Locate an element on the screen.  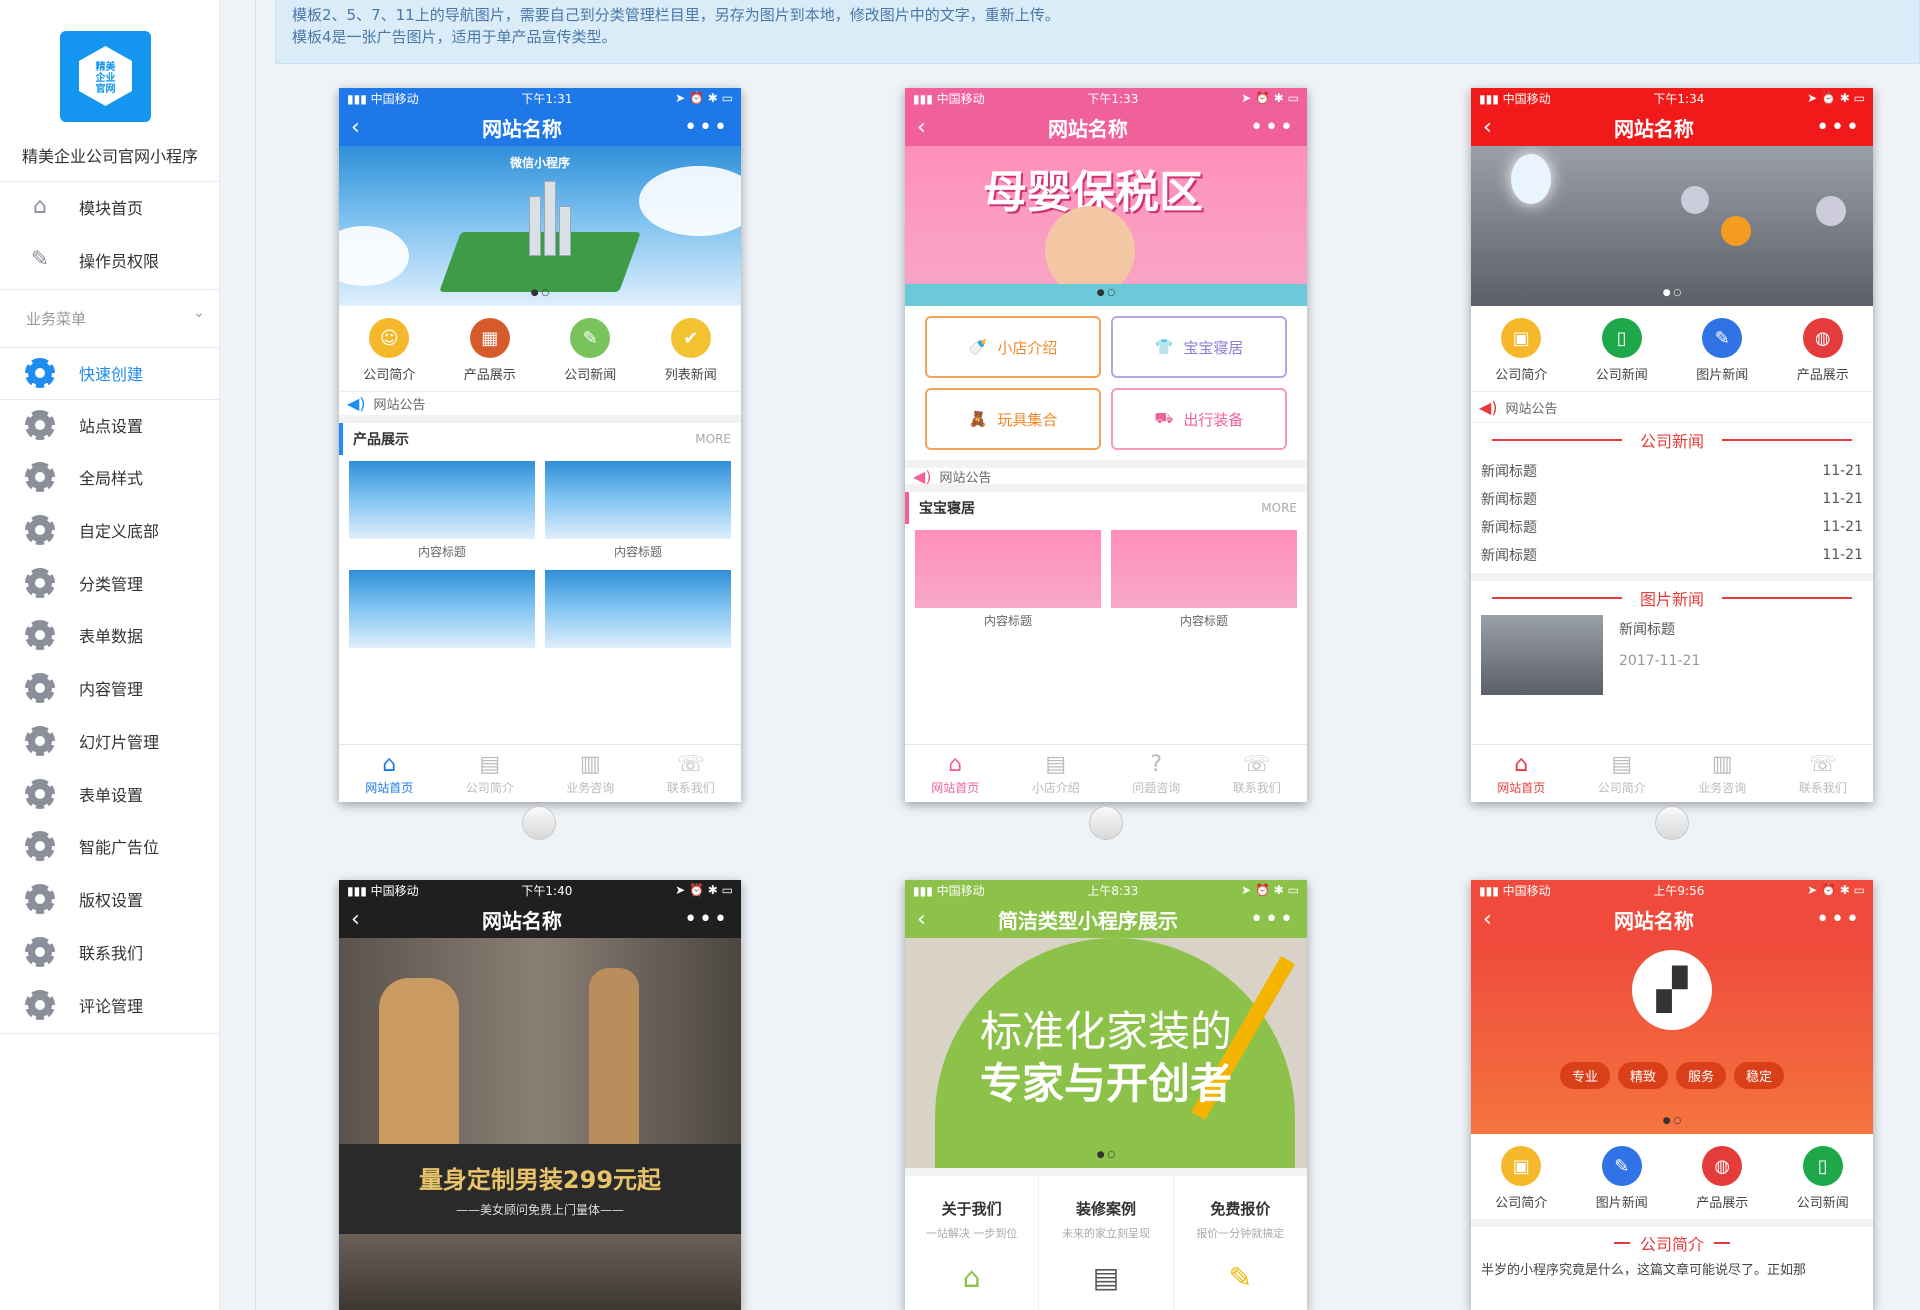
nav-quick-create: 快速创建 is located at coordinates (110, 373).